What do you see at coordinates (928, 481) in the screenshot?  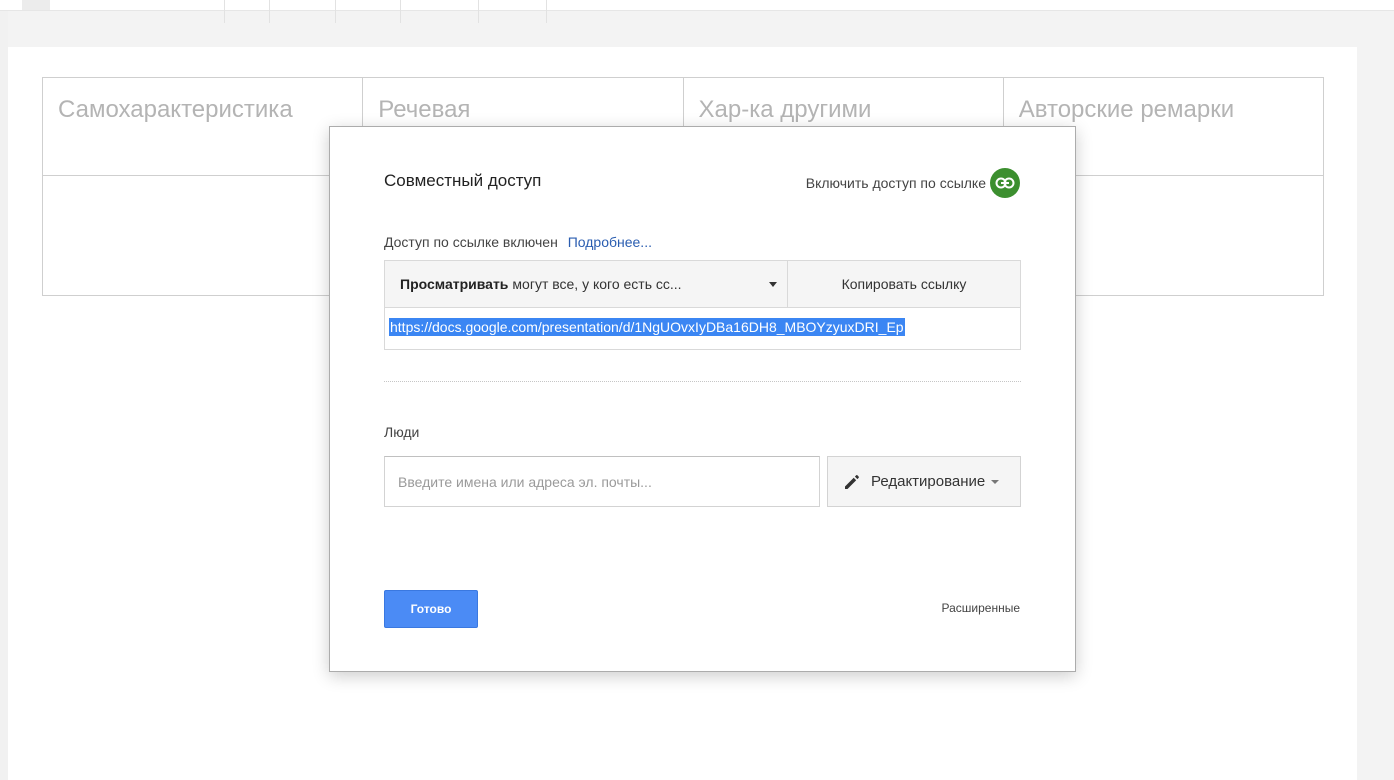 I see `role-dropdown-label: Редактирование` at bounding box center [928, 481].